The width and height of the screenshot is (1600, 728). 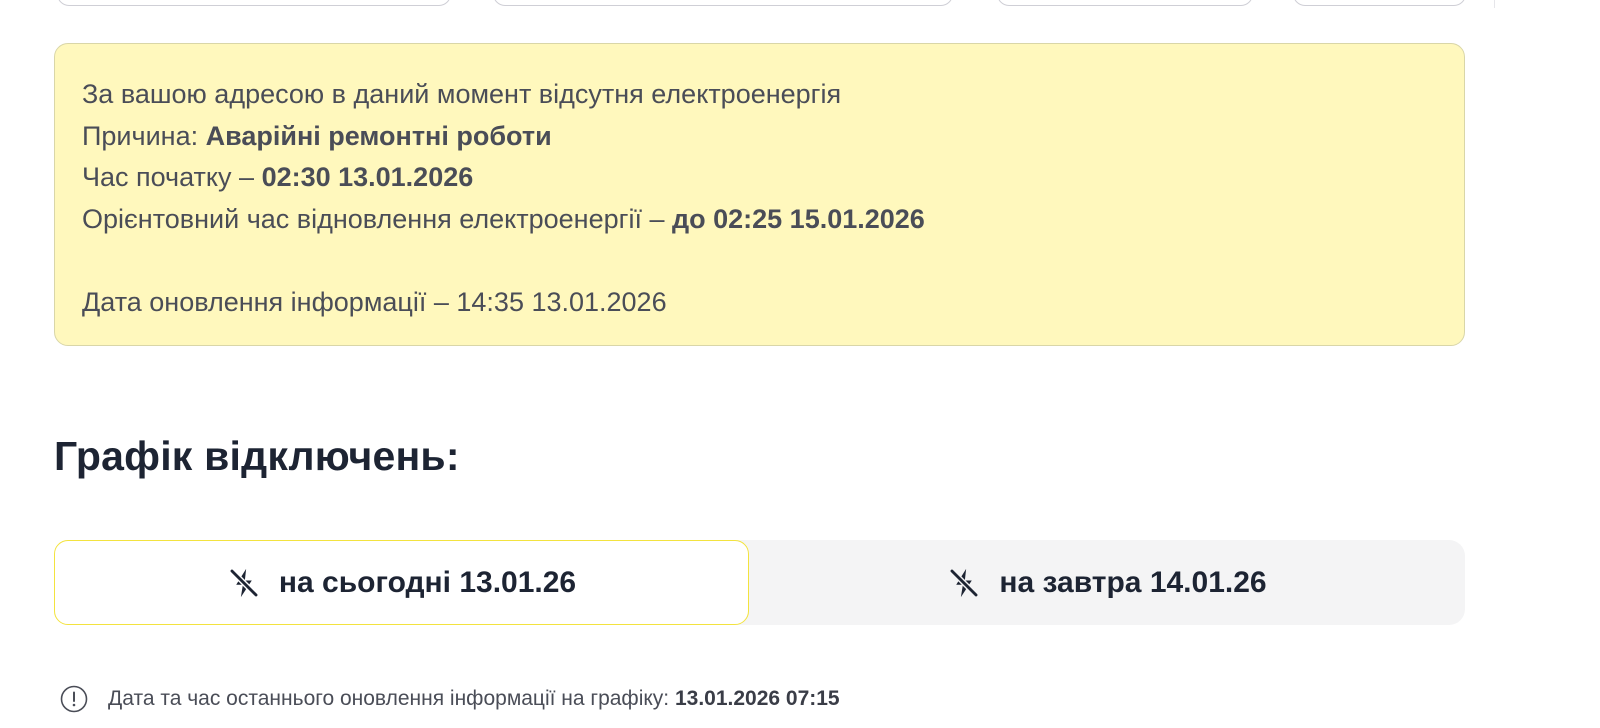 I want to click on top-form-row, so click(x=800, y=4).